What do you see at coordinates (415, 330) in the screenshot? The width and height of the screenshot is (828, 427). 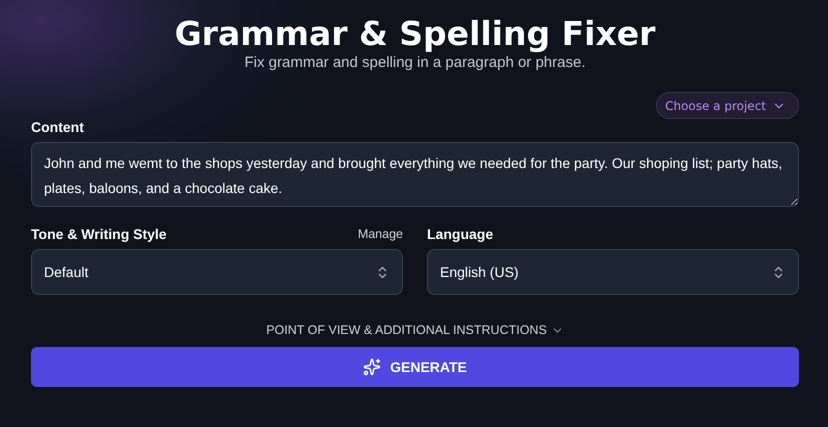 I see `options-toggle: POINT OF VIEW & ADDITIONAL INSTRUCTIONS` at bounding box center [415, 330].